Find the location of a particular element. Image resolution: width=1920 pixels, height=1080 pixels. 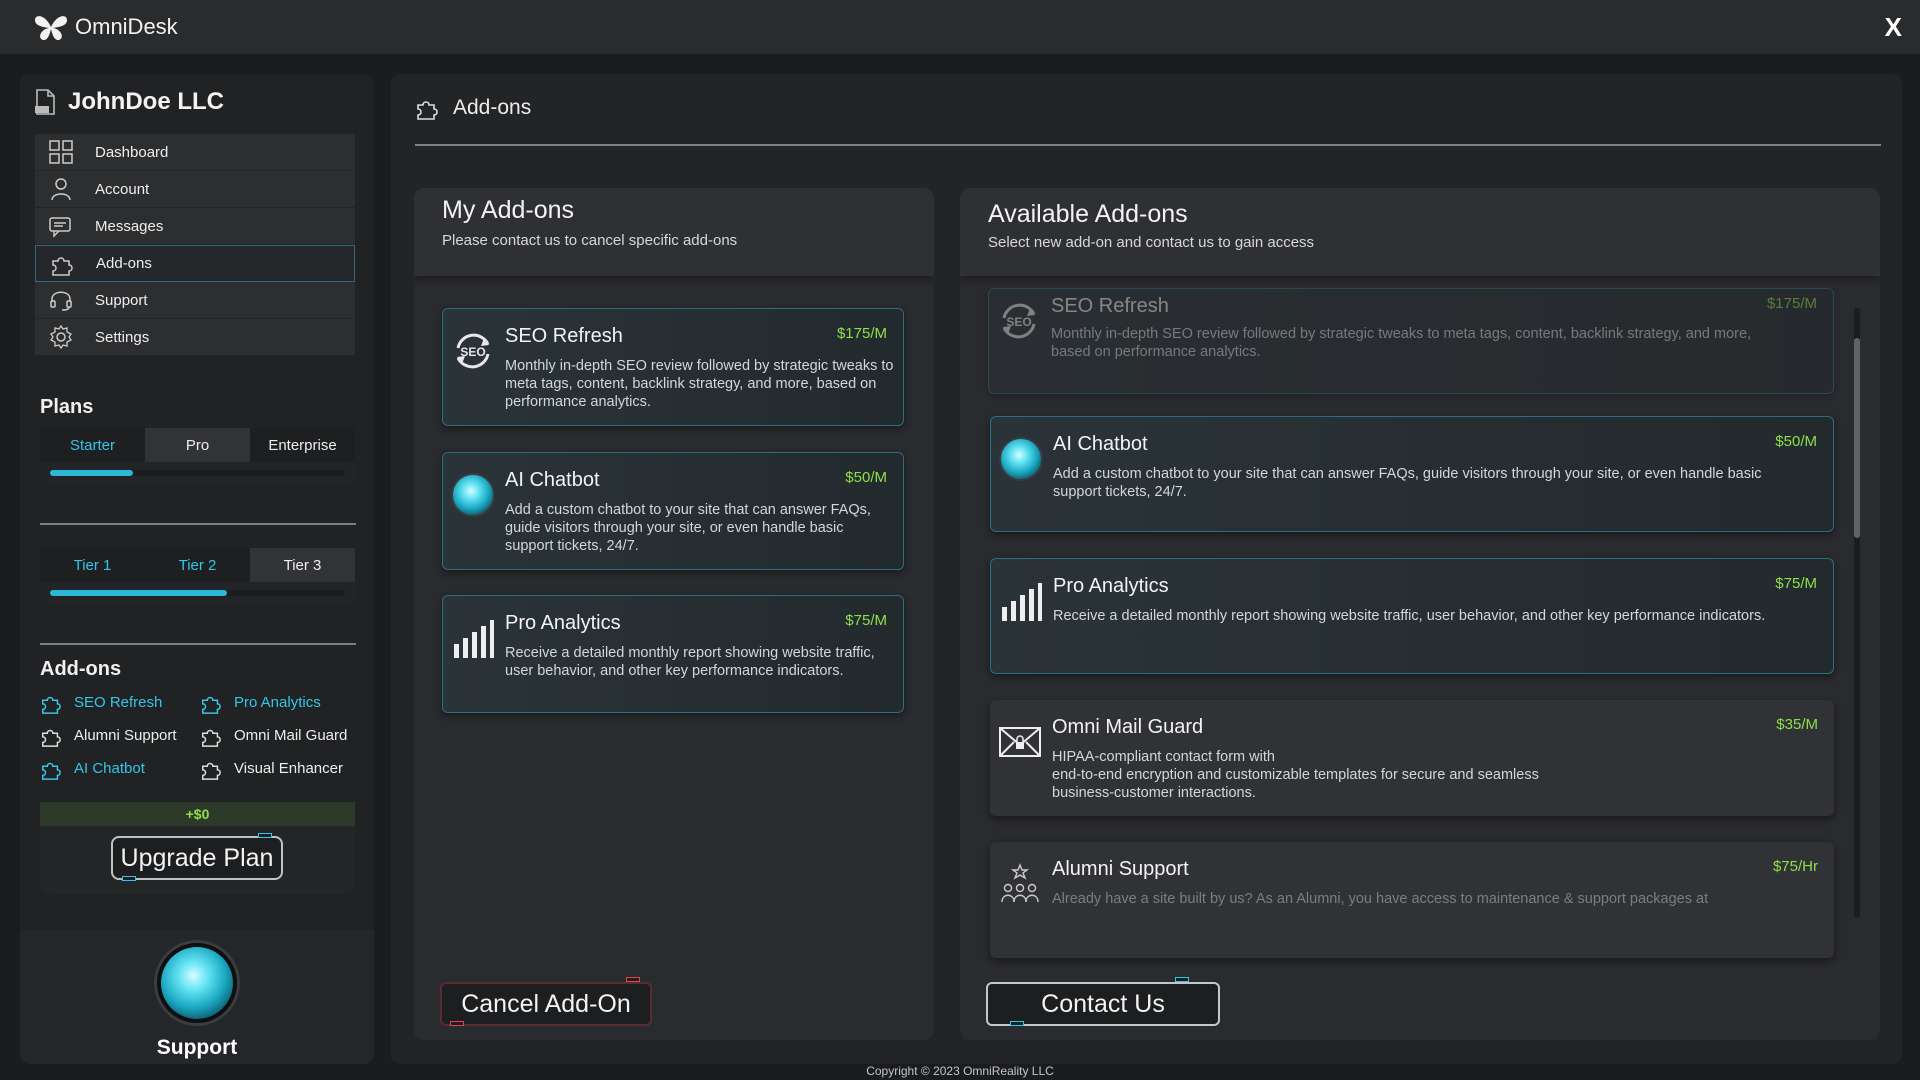

sidebar-item-label: Account is located at coordinates (122, 189).